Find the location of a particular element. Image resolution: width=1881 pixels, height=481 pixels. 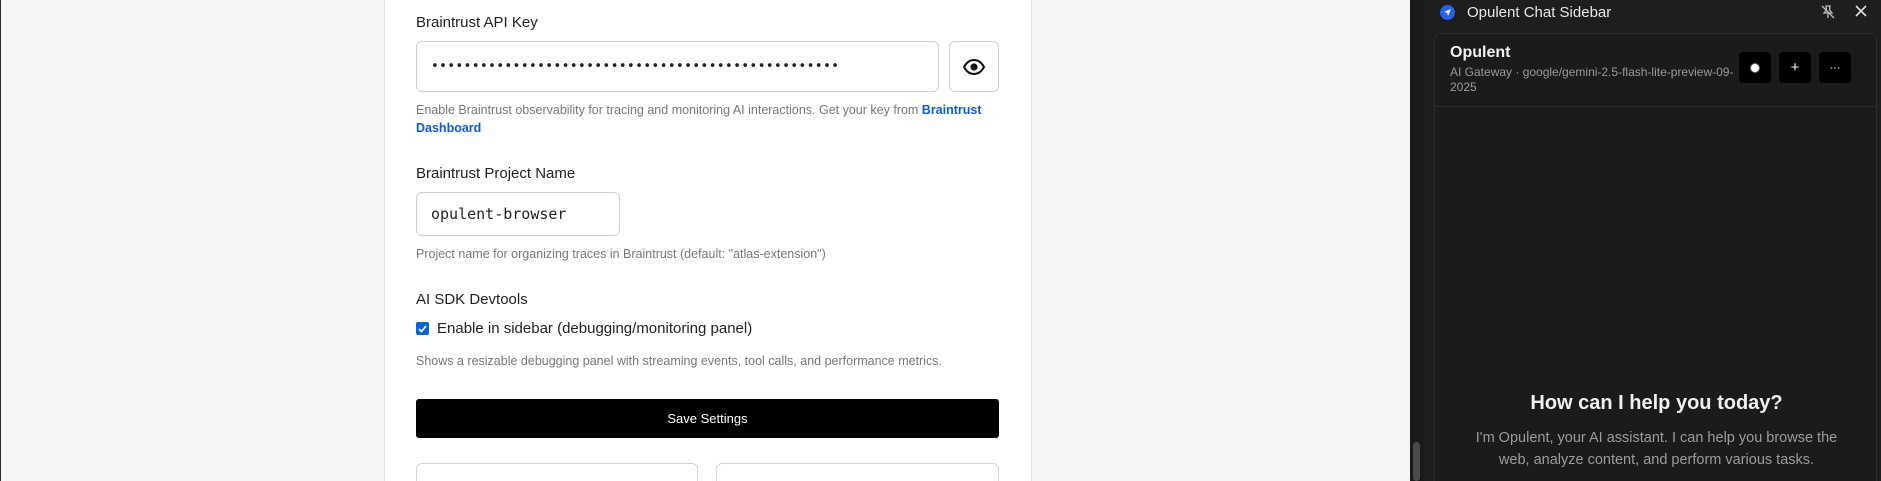

eye-icon is located at coordinates (974, 66).